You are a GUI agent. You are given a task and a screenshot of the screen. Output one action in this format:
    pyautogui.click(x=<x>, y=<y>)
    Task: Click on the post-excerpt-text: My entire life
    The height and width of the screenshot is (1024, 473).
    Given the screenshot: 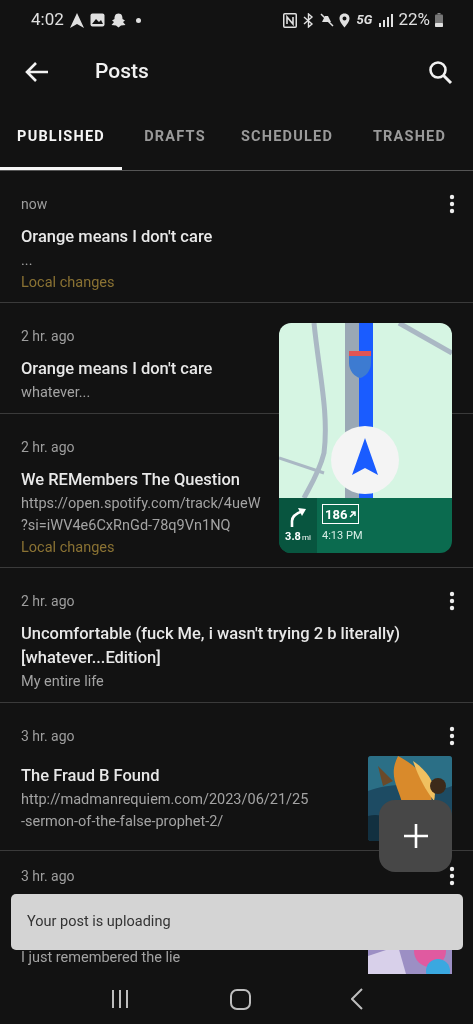 What is the action you would take?
    pyautogui.click(x=62, y=682)
    